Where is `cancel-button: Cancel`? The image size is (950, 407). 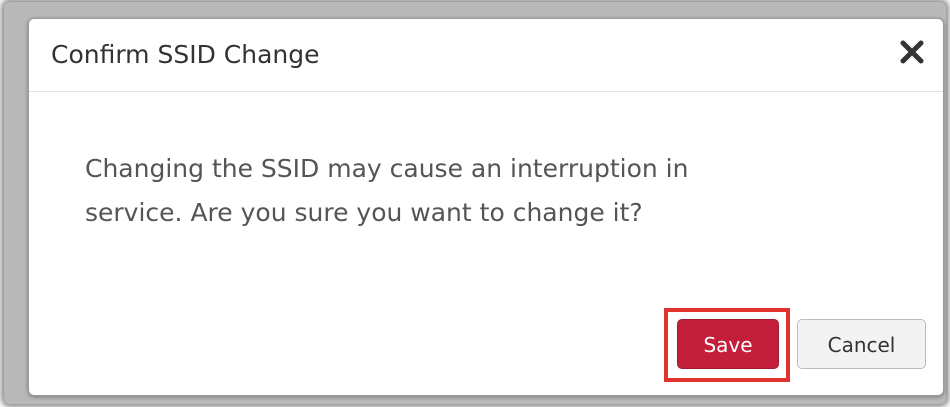 cancel-button: Cancel is located at coordinates (861, 344).